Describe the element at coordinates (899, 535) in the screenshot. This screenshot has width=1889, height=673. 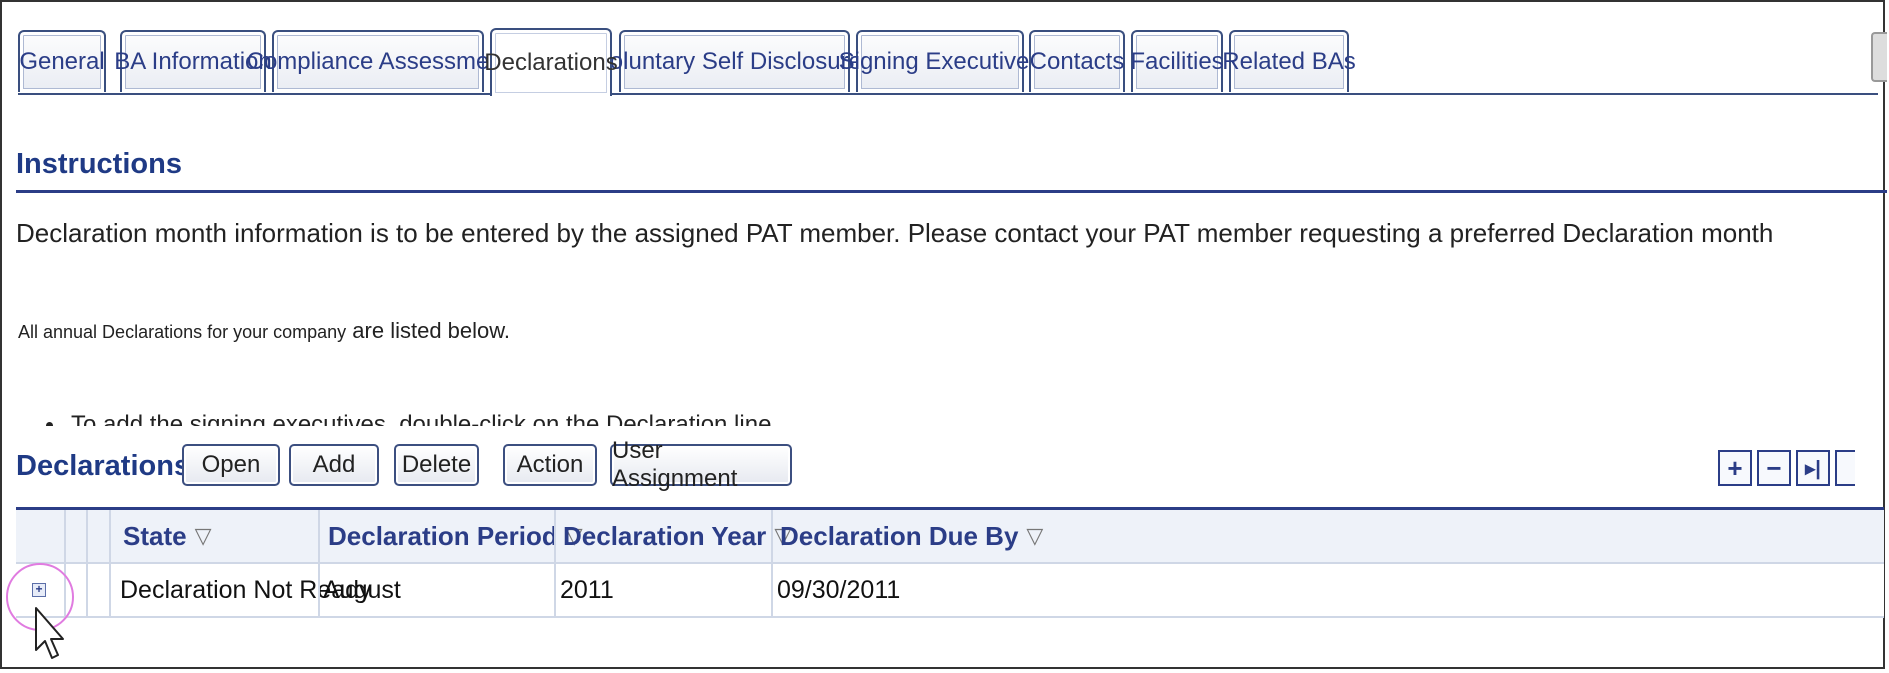
I see `column-label: Declaration Due By` at that location.